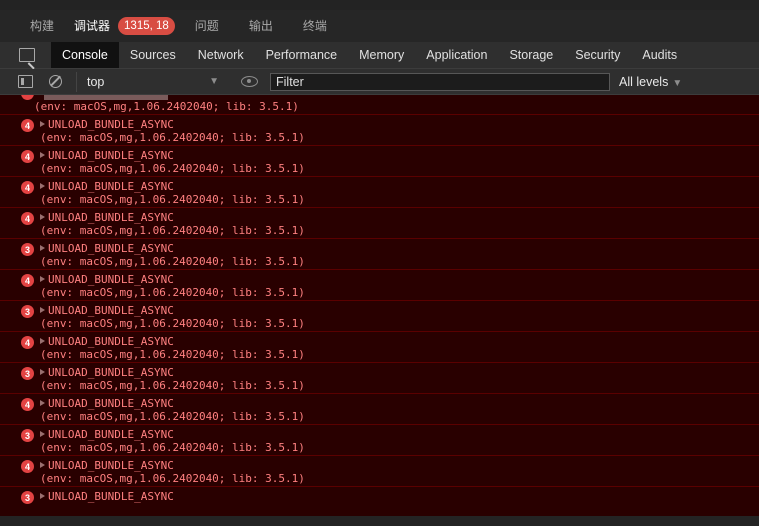 Image resolution: width=759 pixels, height=526 pixels. I want to click on error-count-badge: 1315, 18, so click(146, 26).